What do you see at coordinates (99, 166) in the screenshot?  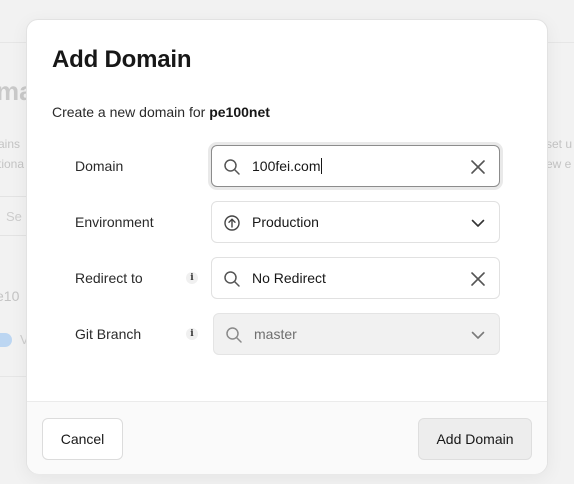 I see `domain-label: Domain` at bounding box center [99, 166].